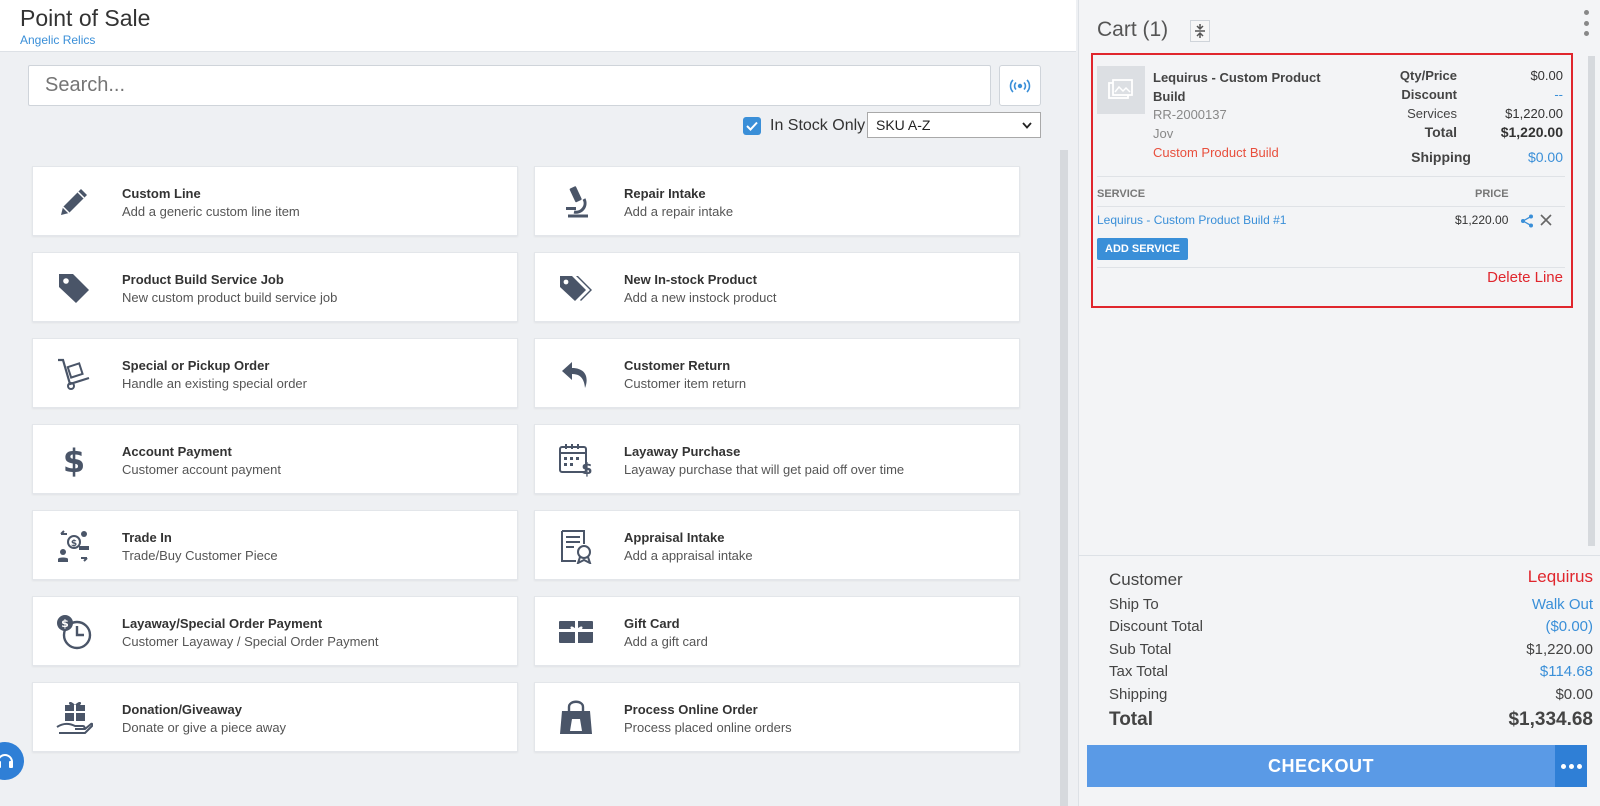 The height and width of the screenshot is (806, 1600). I want to click on tile-desc: Trade/Buy Customer Piece, so click(200, 555).